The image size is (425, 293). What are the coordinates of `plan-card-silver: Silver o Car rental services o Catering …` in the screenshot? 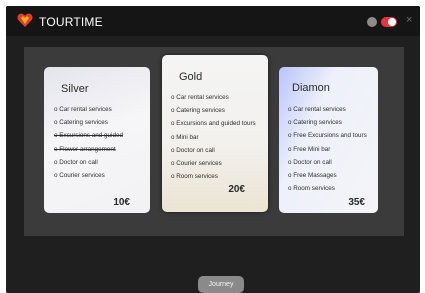 It's located at (97, 140).